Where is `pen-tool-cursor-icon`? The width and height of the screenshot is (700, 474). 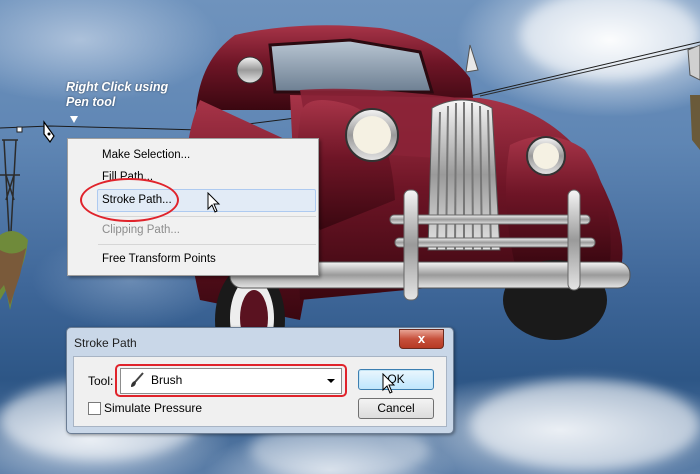
pen-tool-cursor-icon is located at coordinates (35, 132).